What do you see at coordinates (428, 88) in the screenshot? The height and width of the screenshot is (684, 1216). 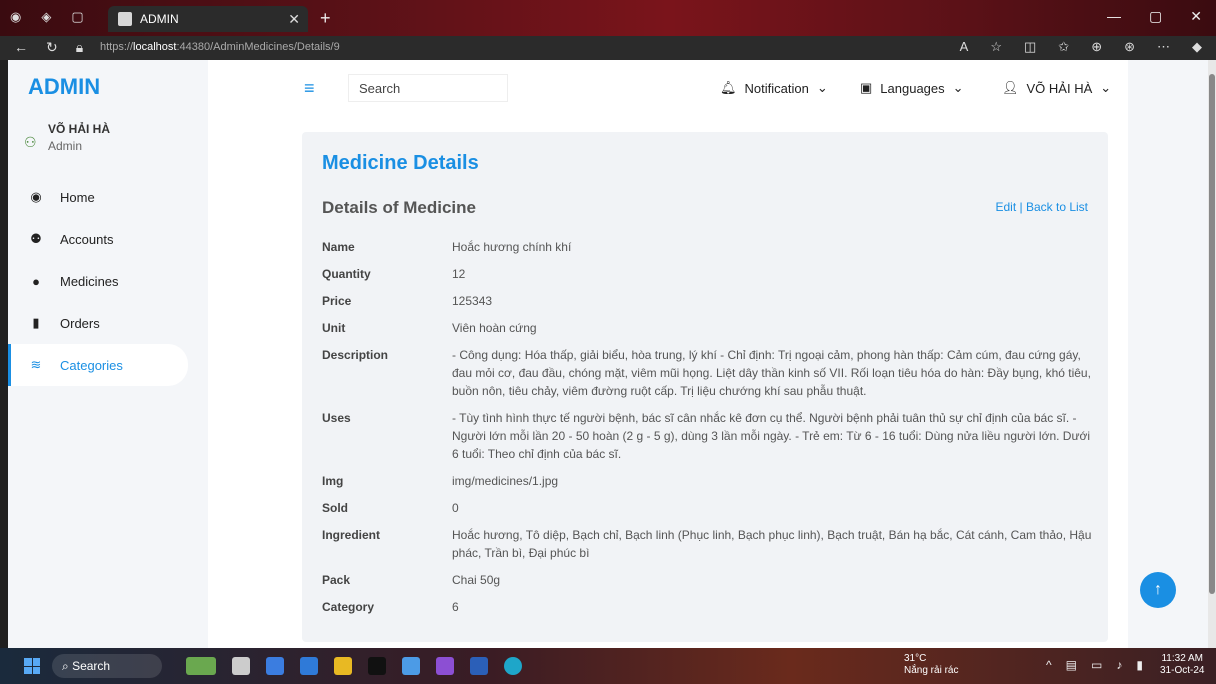 I see `search-input: Search` at bounding box center [428, 88].